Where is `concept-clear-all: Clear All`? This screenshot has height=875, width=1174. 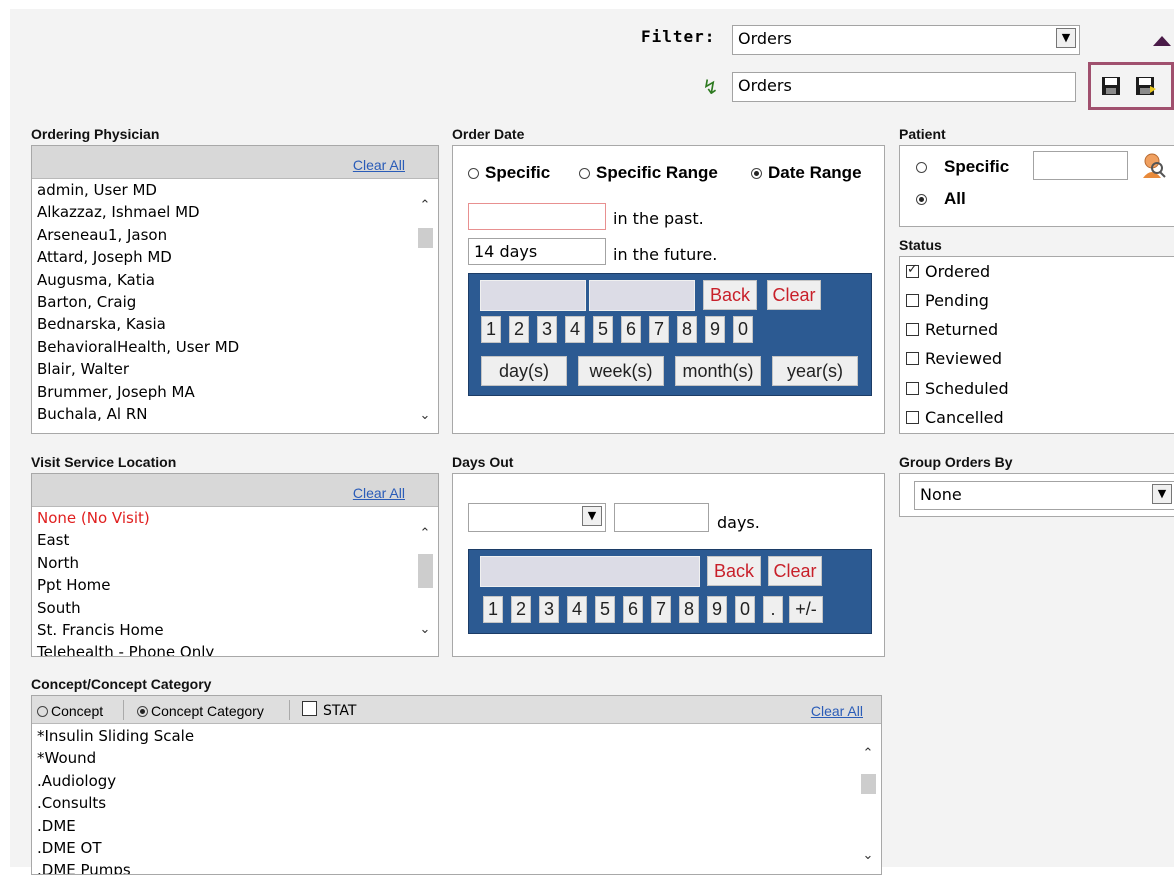 concept-clear-all: Clear All is located at coordinates (837, 711).